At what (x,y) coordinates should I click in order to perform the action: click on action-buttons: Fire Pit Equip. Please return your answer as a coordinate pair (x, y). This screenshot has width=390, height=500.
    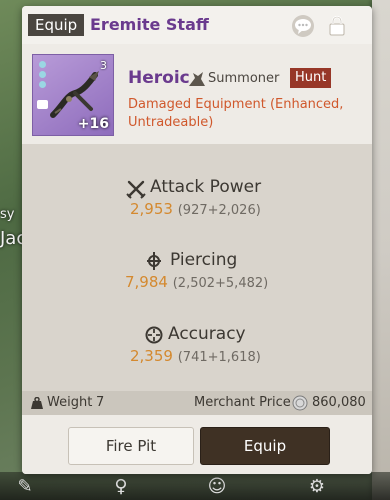
    Looking at the image, I should click on (197, 444).